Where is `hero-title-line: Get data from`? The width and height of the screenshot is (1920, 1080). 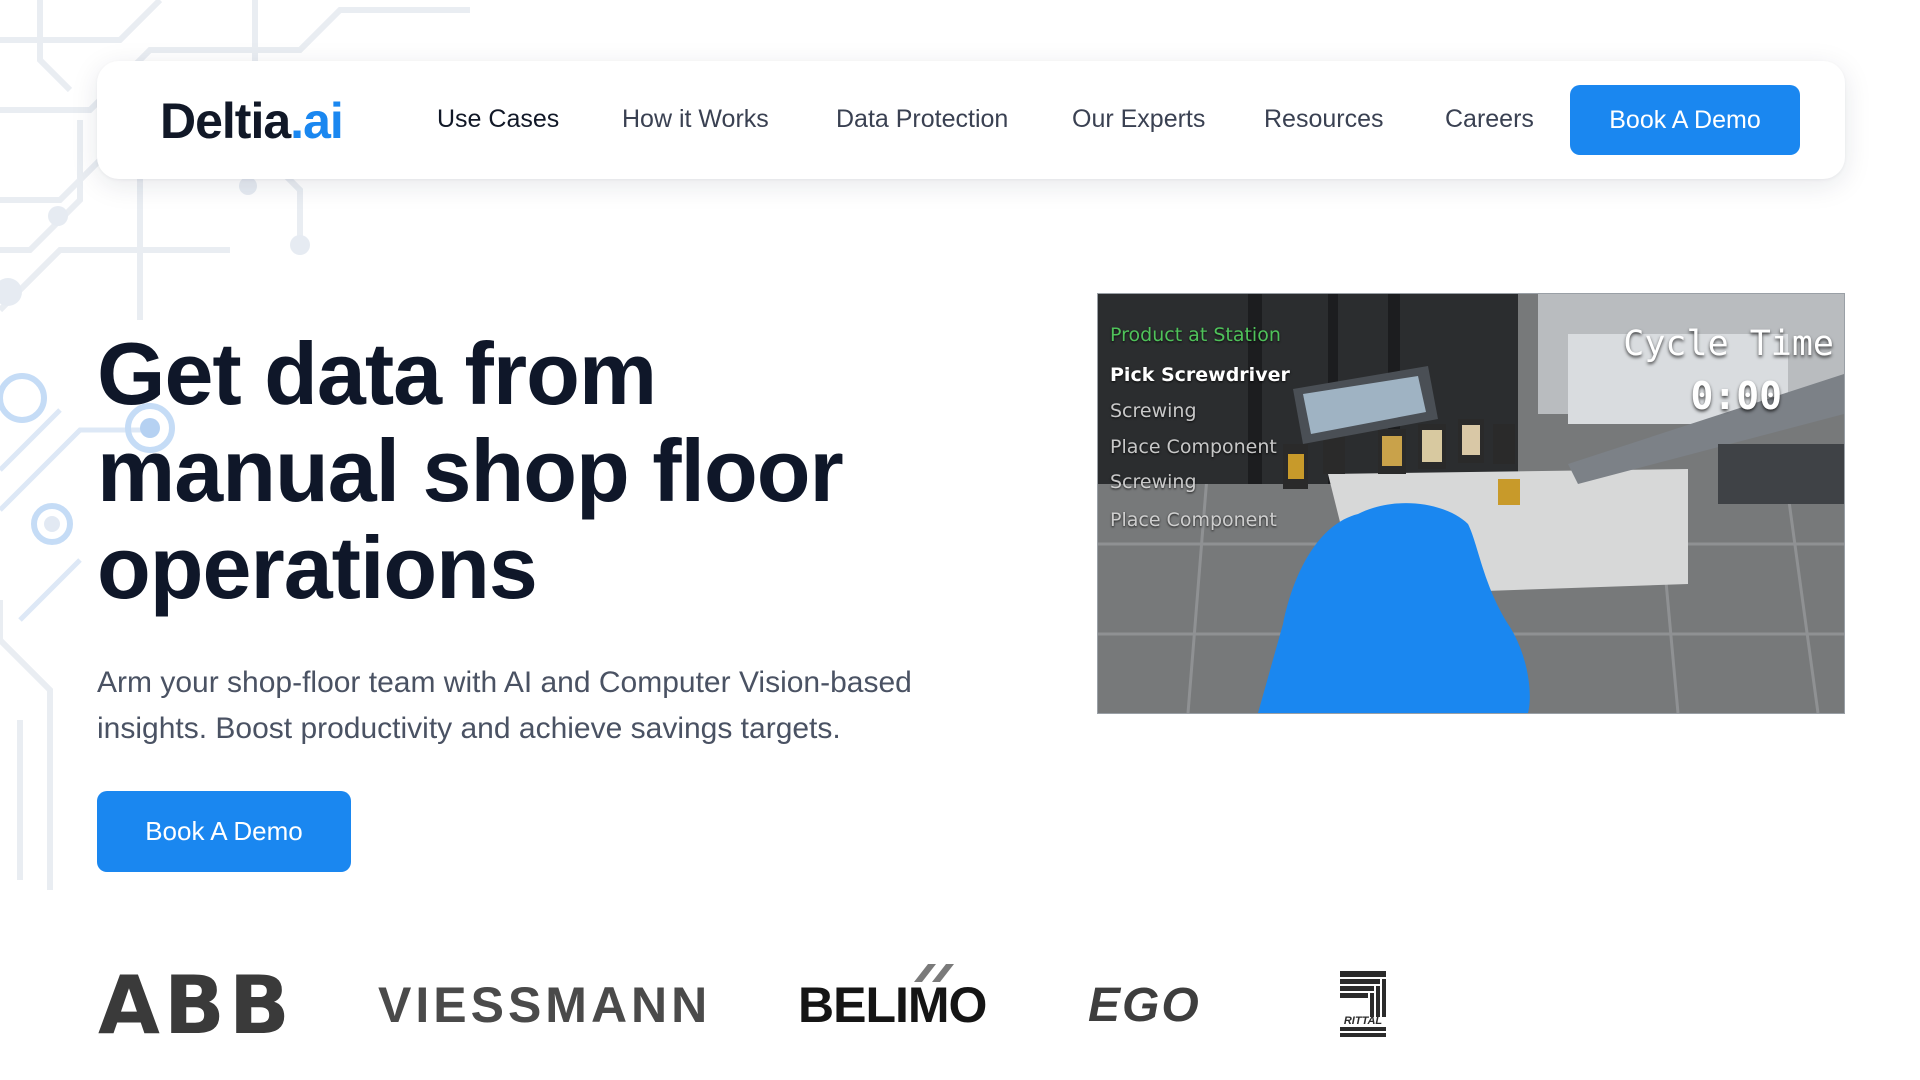
hero-title-line: Get data from is located at coordinates (377, 373).